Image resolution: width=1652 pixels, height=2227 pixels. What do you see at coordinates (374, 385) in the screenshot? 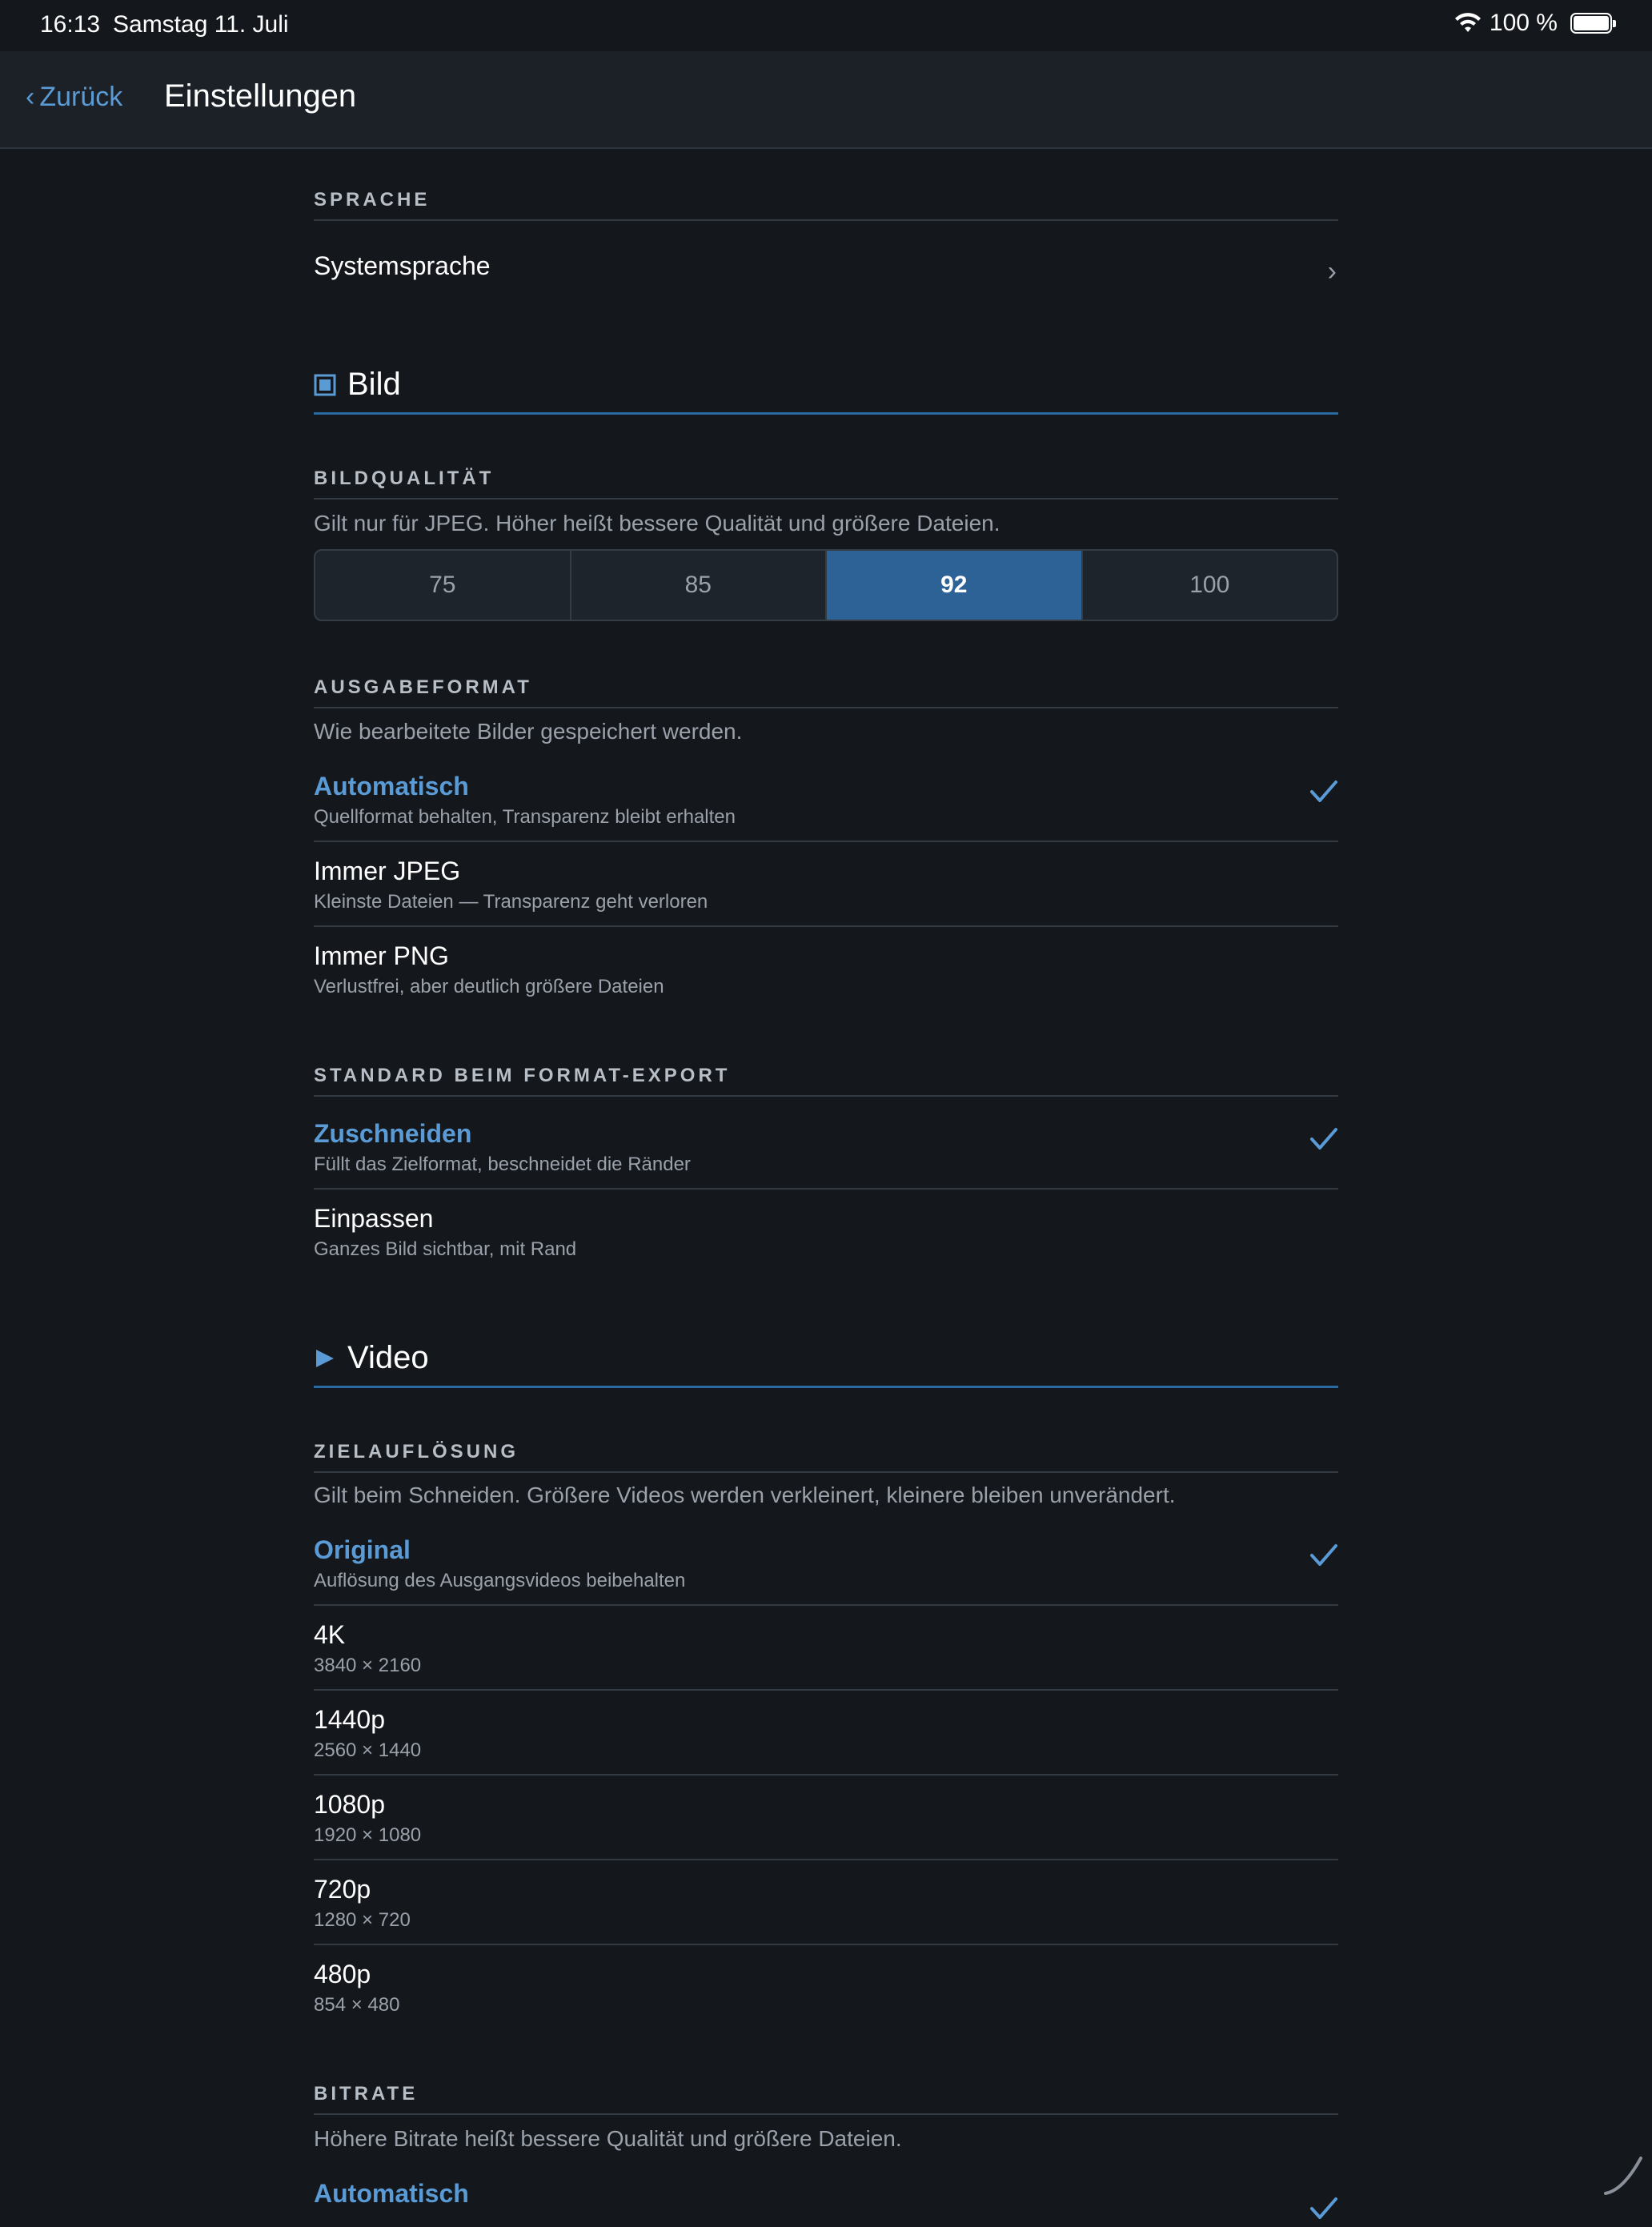
I see `group-title-image-text: Bild` at bounding box center [374, 385].